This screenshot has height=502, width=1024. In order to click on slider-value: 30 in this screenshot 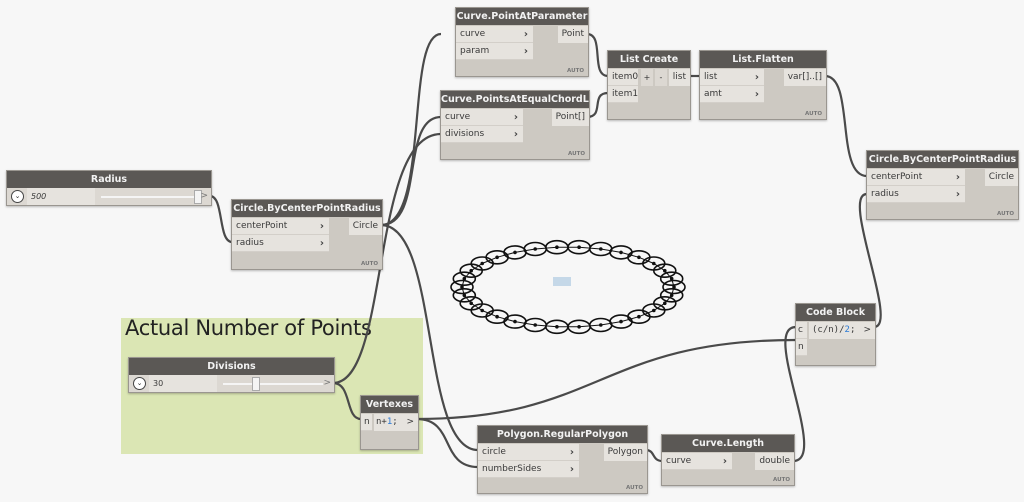, I will do `click(183, 383)`.